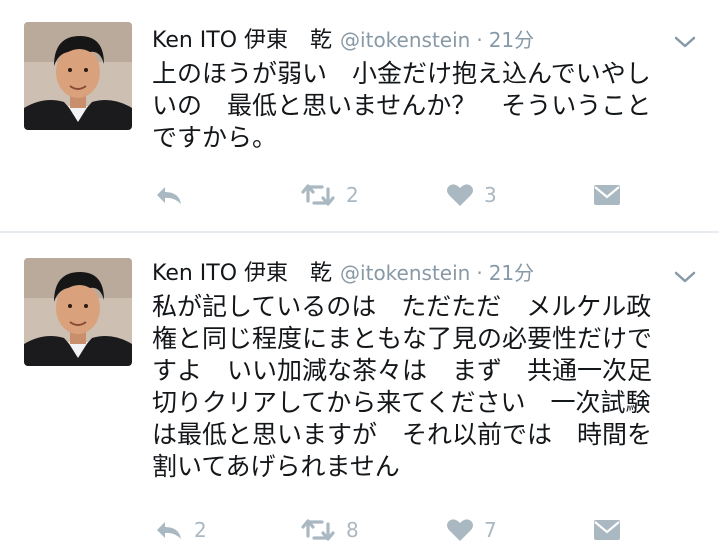 The image size is (719, 559). Describe the element at coordinates (401, 402) in the screenshot. I see `tweet-text-line: 切りクリアしてから来てください 一次試験` at that location.